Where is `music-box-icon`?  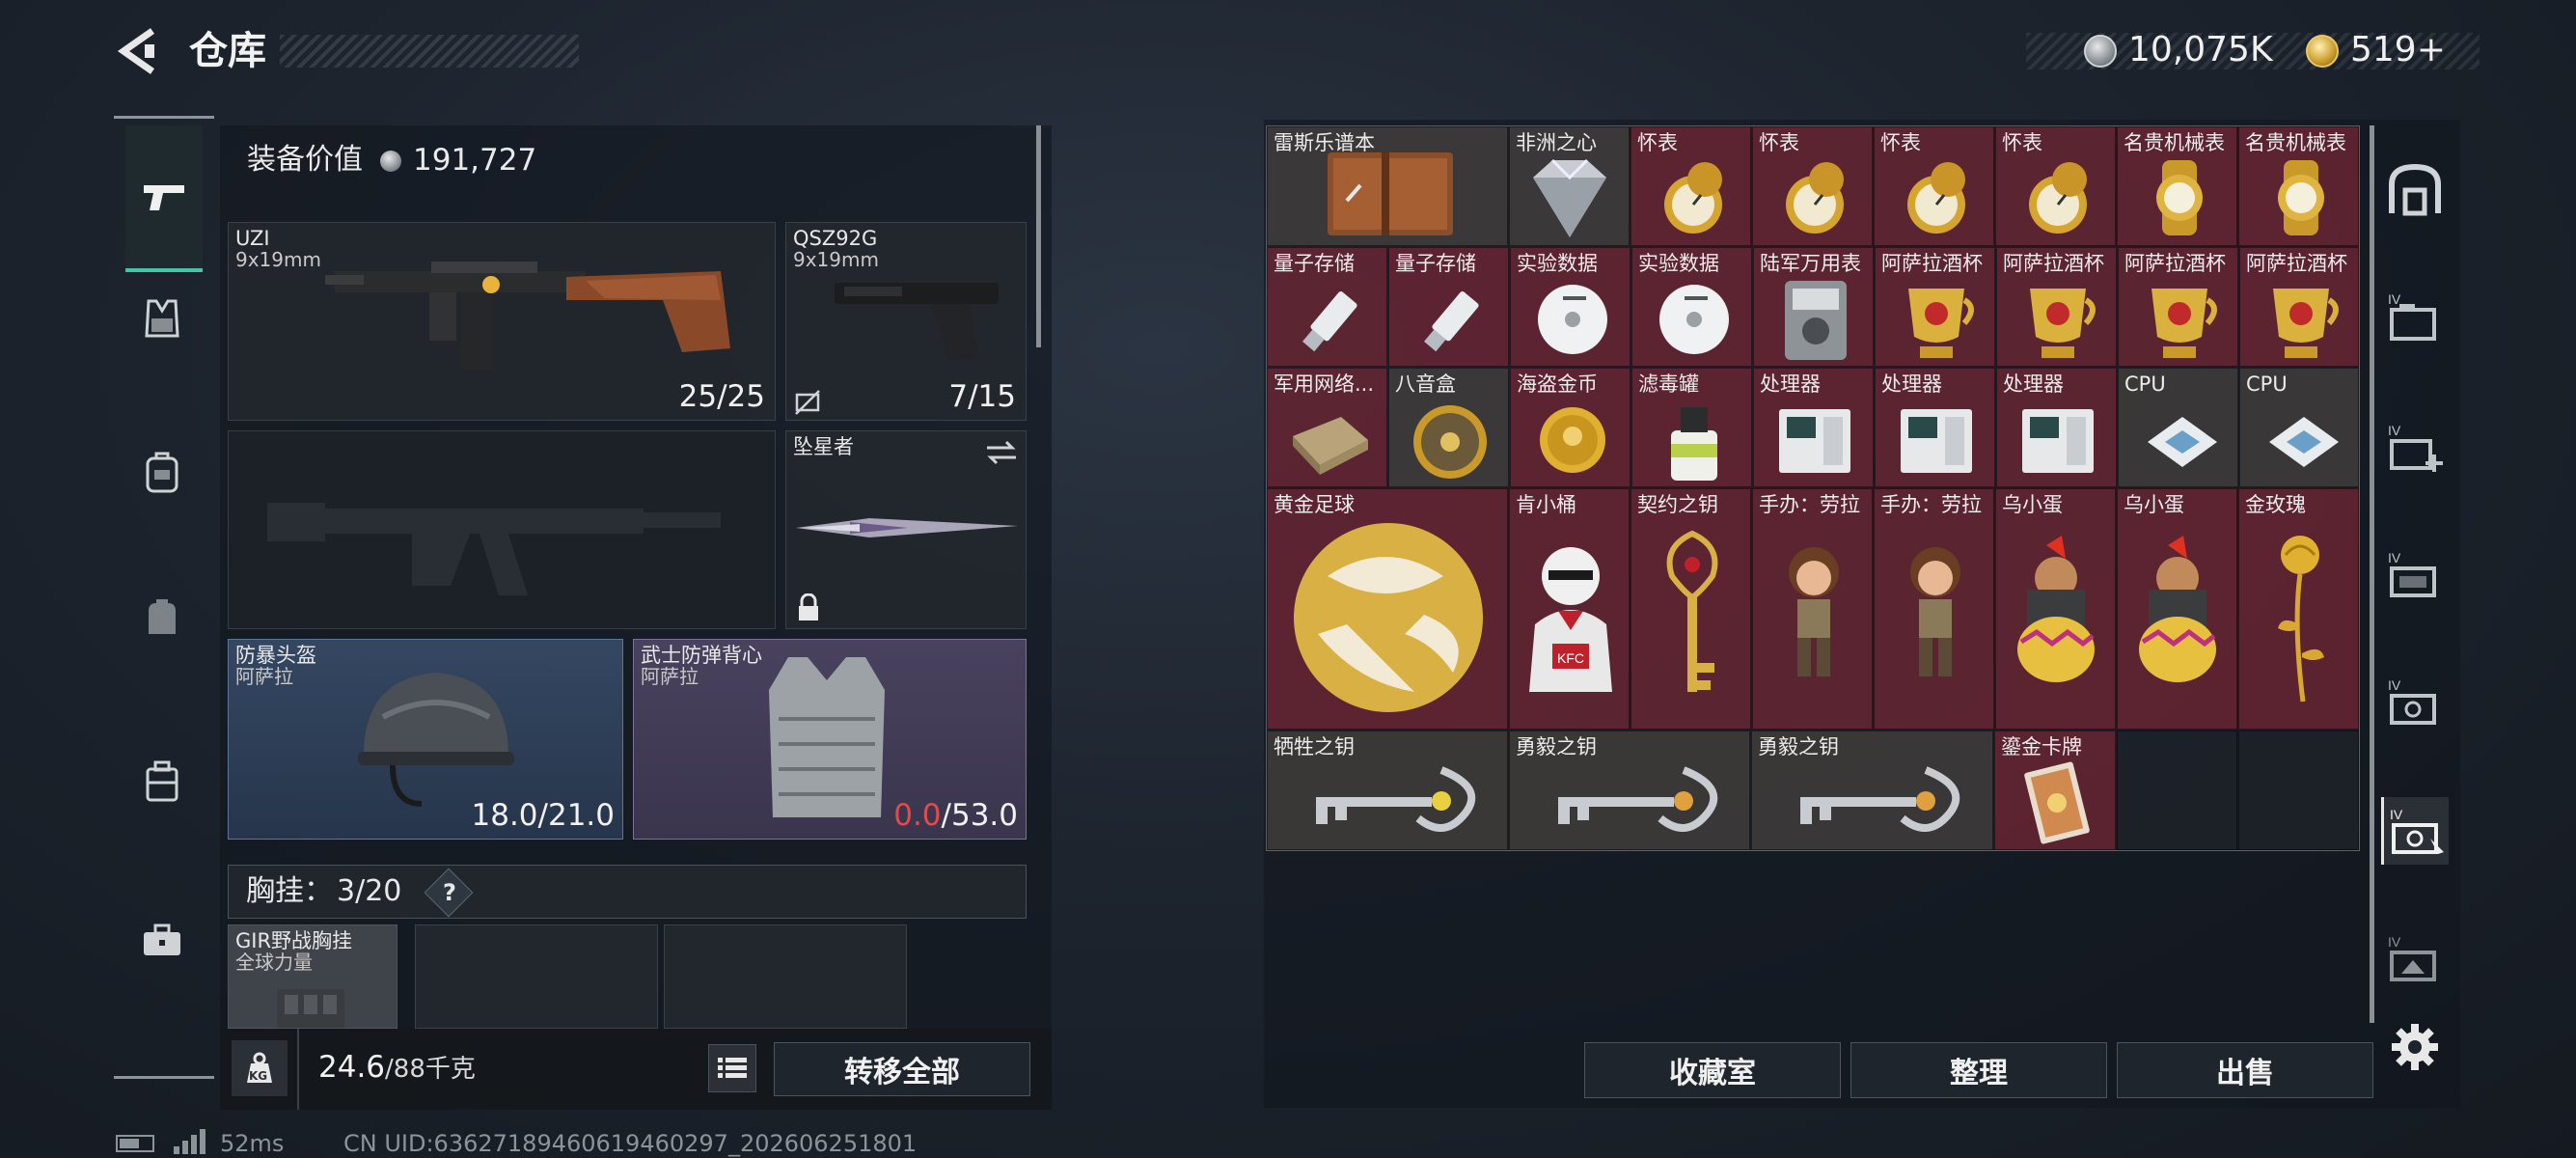
music-box-icon is located at coordinates (1450, 442).